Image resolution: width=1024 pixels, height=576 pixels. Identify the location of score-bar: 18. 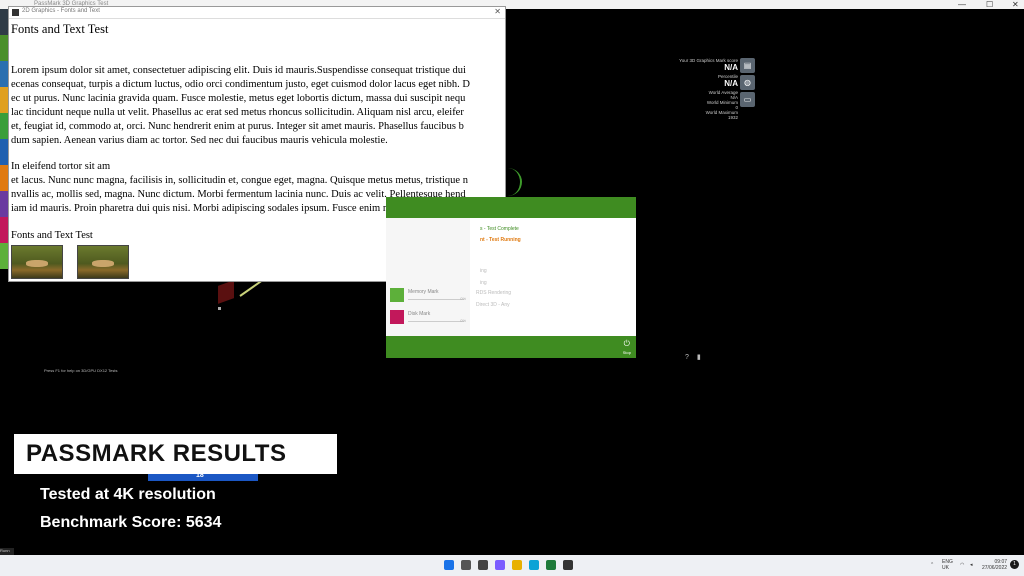
(203, 476).